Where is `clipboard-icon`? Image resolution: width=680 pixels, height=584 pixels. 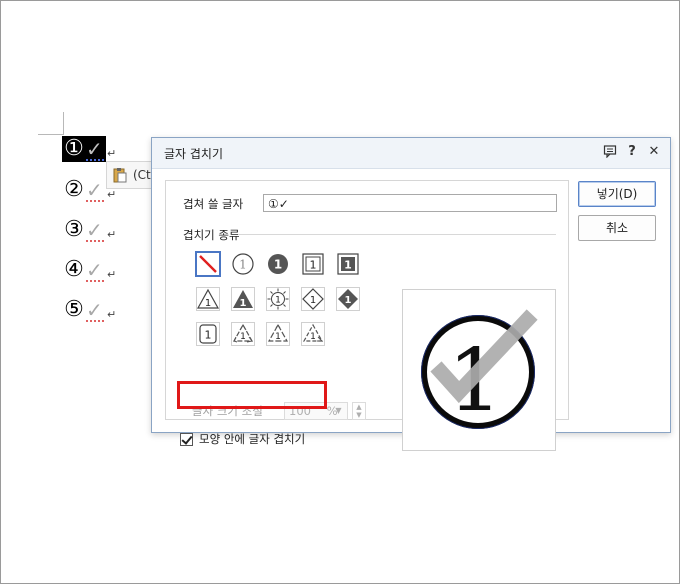 clipboard-icon is located at coordinates (120, 175).